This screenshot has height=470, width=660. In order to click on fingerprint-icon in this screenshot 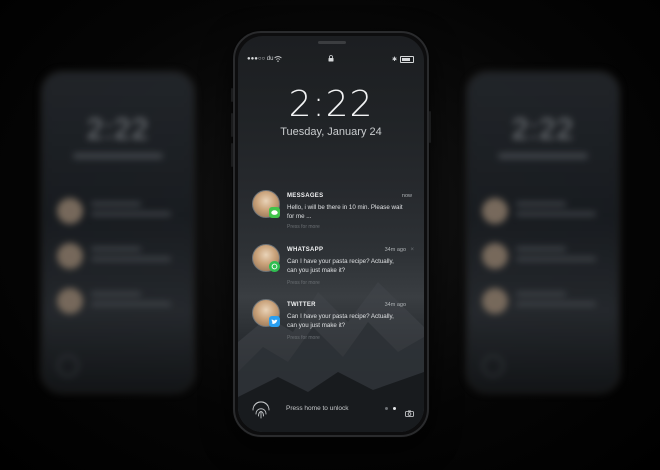, I will do `click(261, 409)`.